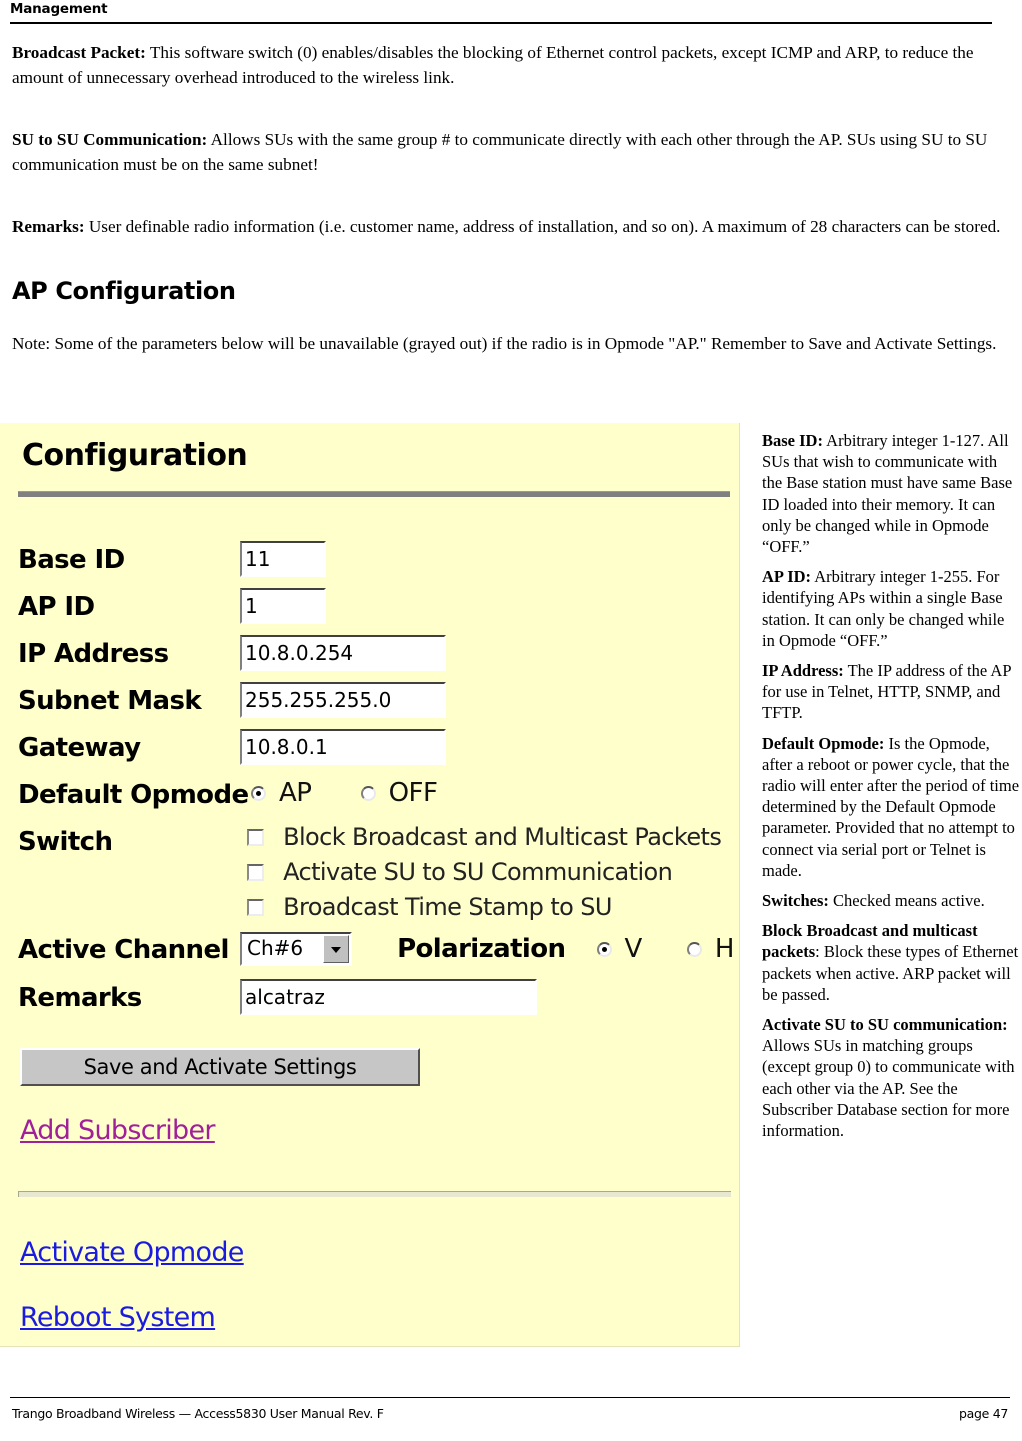 The image size is (1022, 1441). I want to click on form-row-subnet-mask: Subnet Mask, so click(378, 705).